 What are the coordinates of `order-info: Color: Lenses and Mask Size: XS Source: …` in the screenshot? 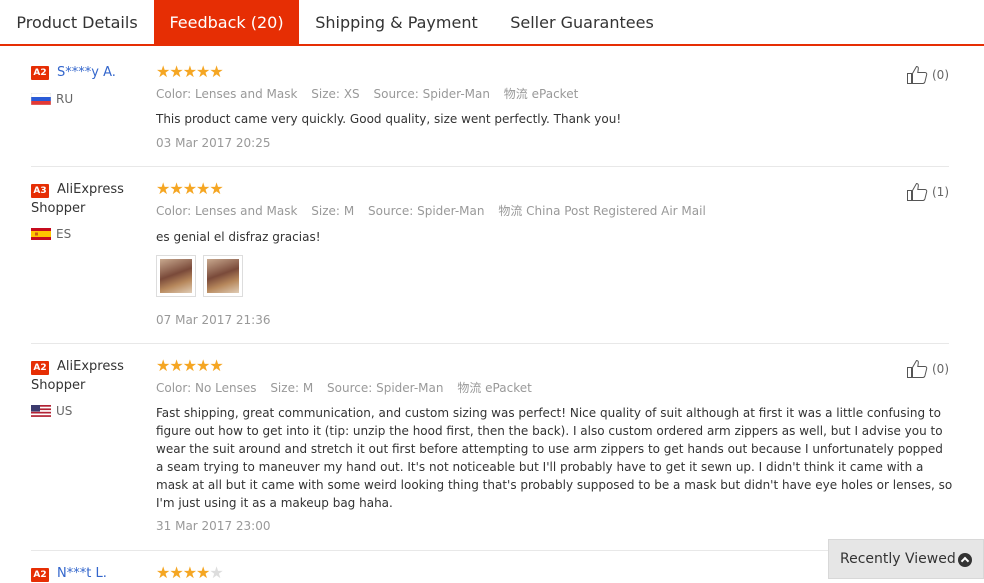 It's located at (372, 94).